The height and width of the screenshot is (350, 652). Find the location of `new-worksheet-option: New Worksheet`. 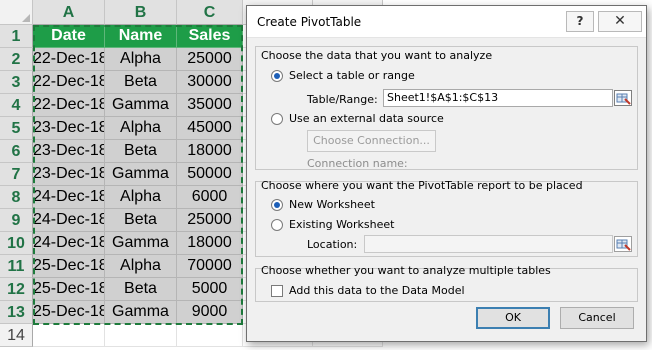

new-worksheet-option: New Worksheet is located at coordinates (323, 204).